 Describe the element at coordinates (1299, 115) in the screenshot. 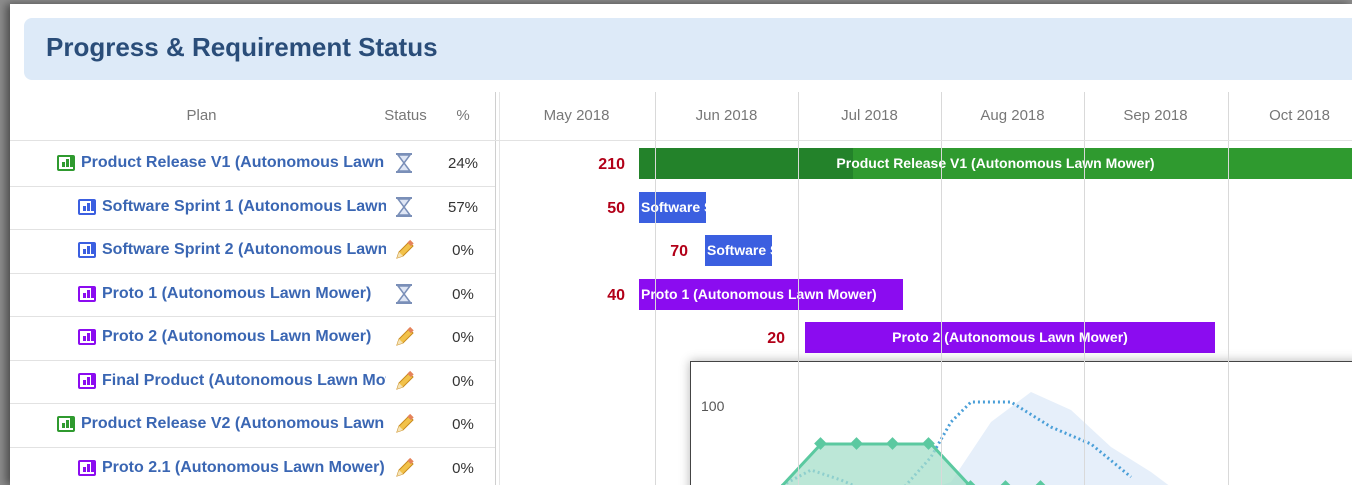

I see `month-header: Oct 2018` at that location.